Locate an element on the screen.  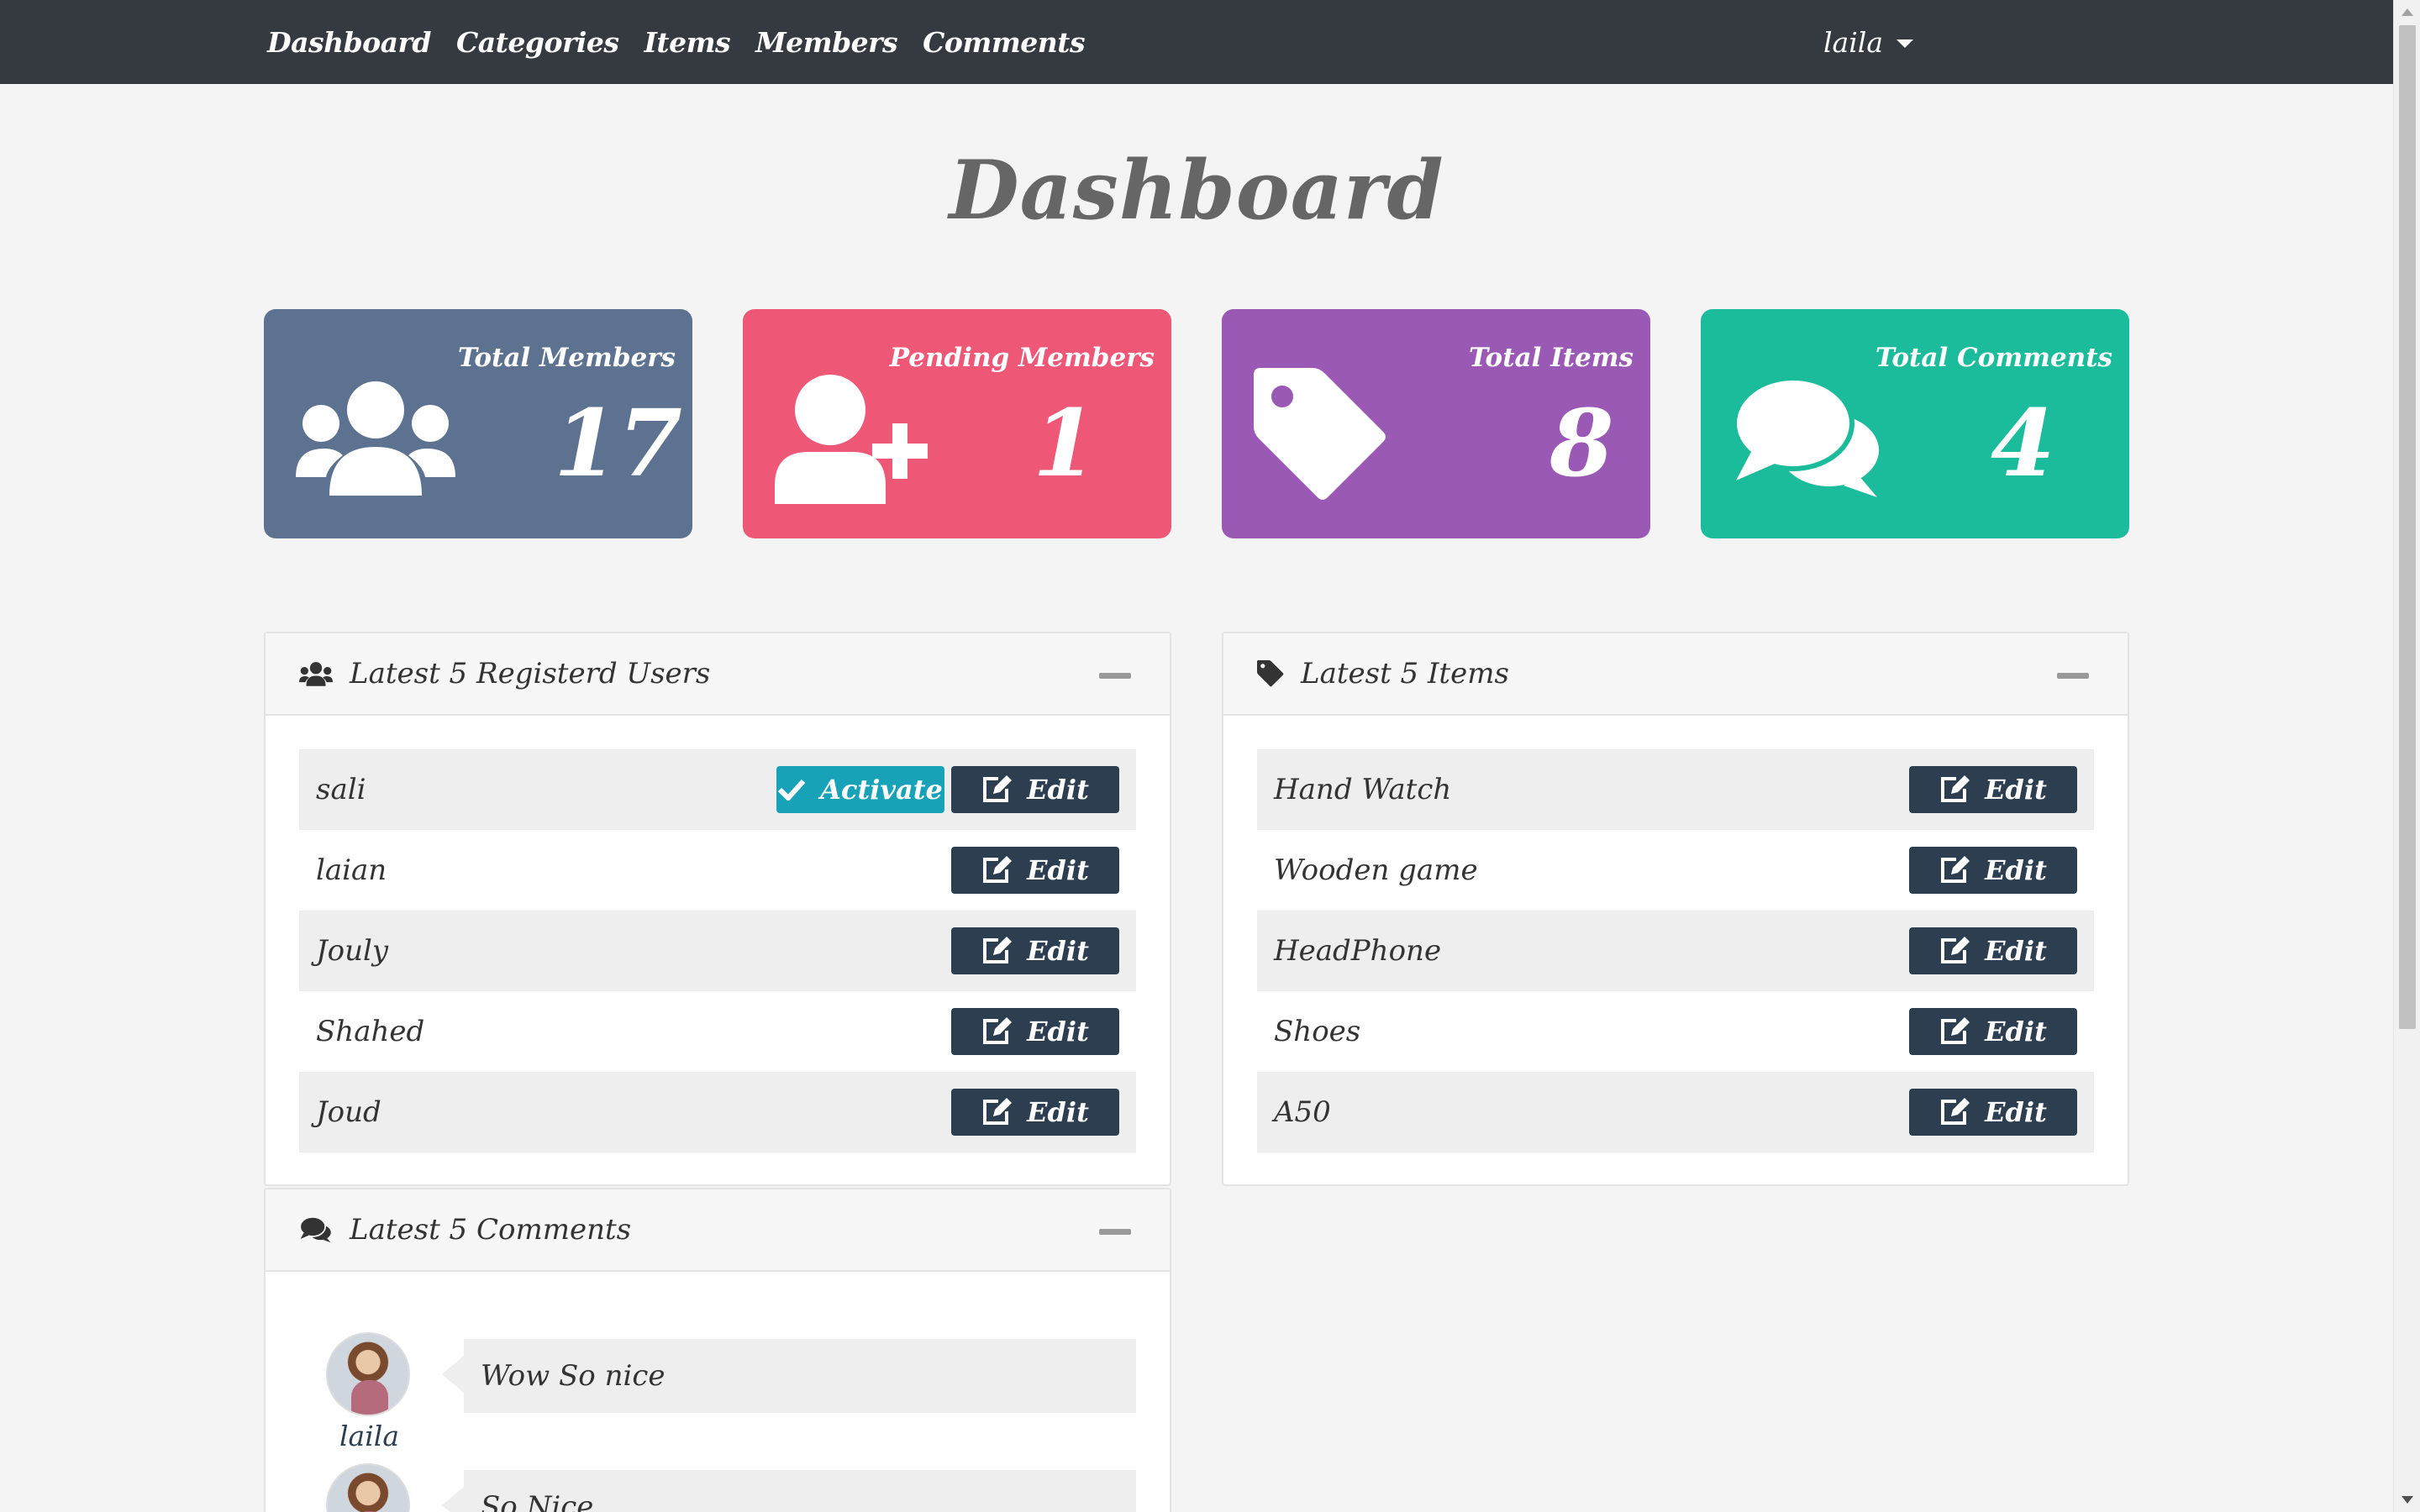
item-row: Shoes Edit is located at coordinates (1676, 1031).